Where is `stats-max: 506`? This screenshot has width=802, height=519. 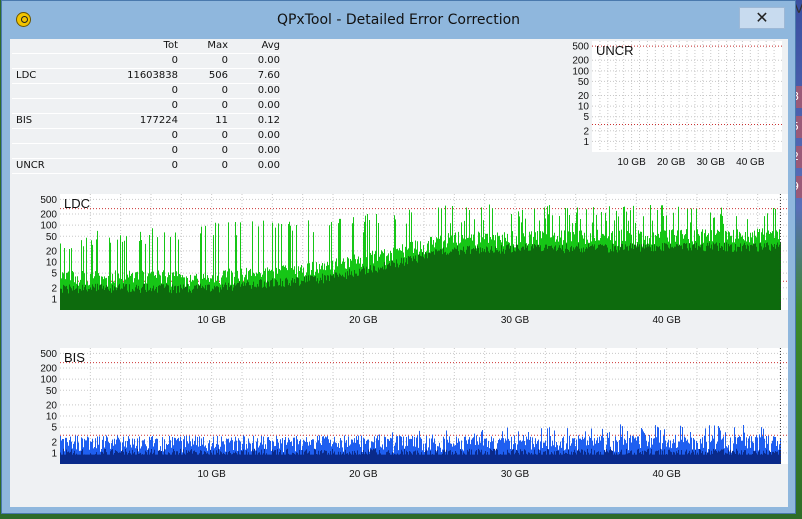 stats-max: 506 is located at coordinates (218, 75).